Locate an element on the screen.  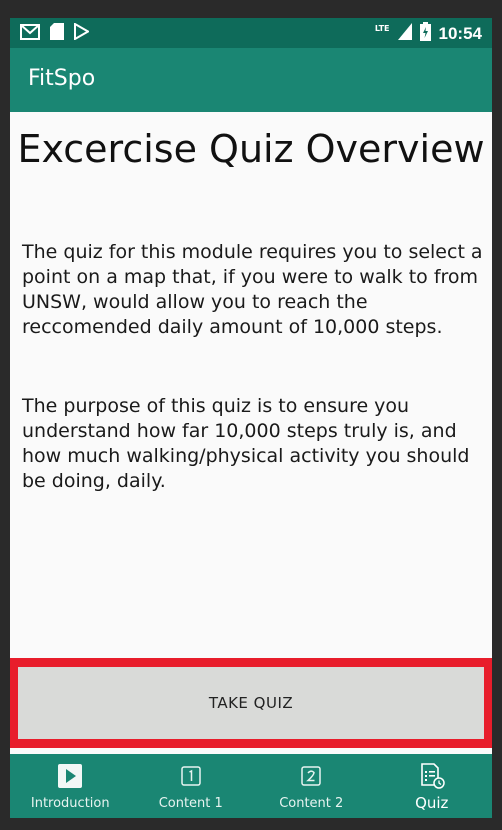
app-title: FitSpo is located at coordinates (62, 78).